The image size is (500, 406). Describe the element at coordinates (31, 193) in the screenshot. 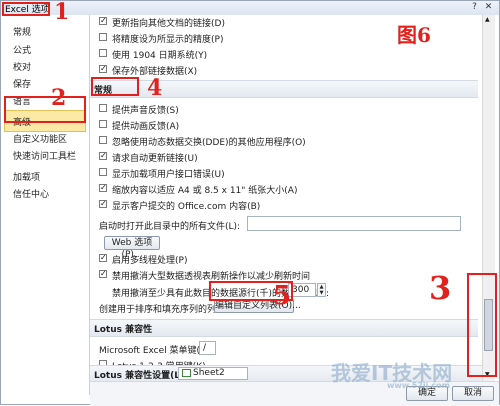

I see `sidebar-item-trust-center: 信任中心` at that location.